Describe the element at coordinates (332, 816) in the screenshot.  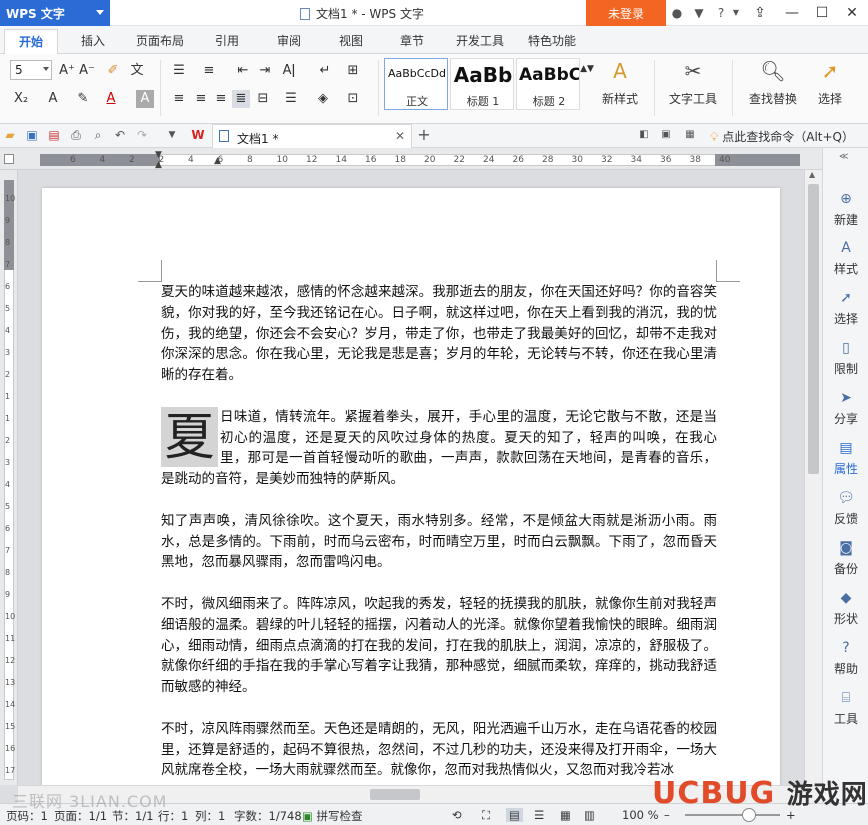
I see `spell-check-toggle: ▣ 拼写检查` at that location.